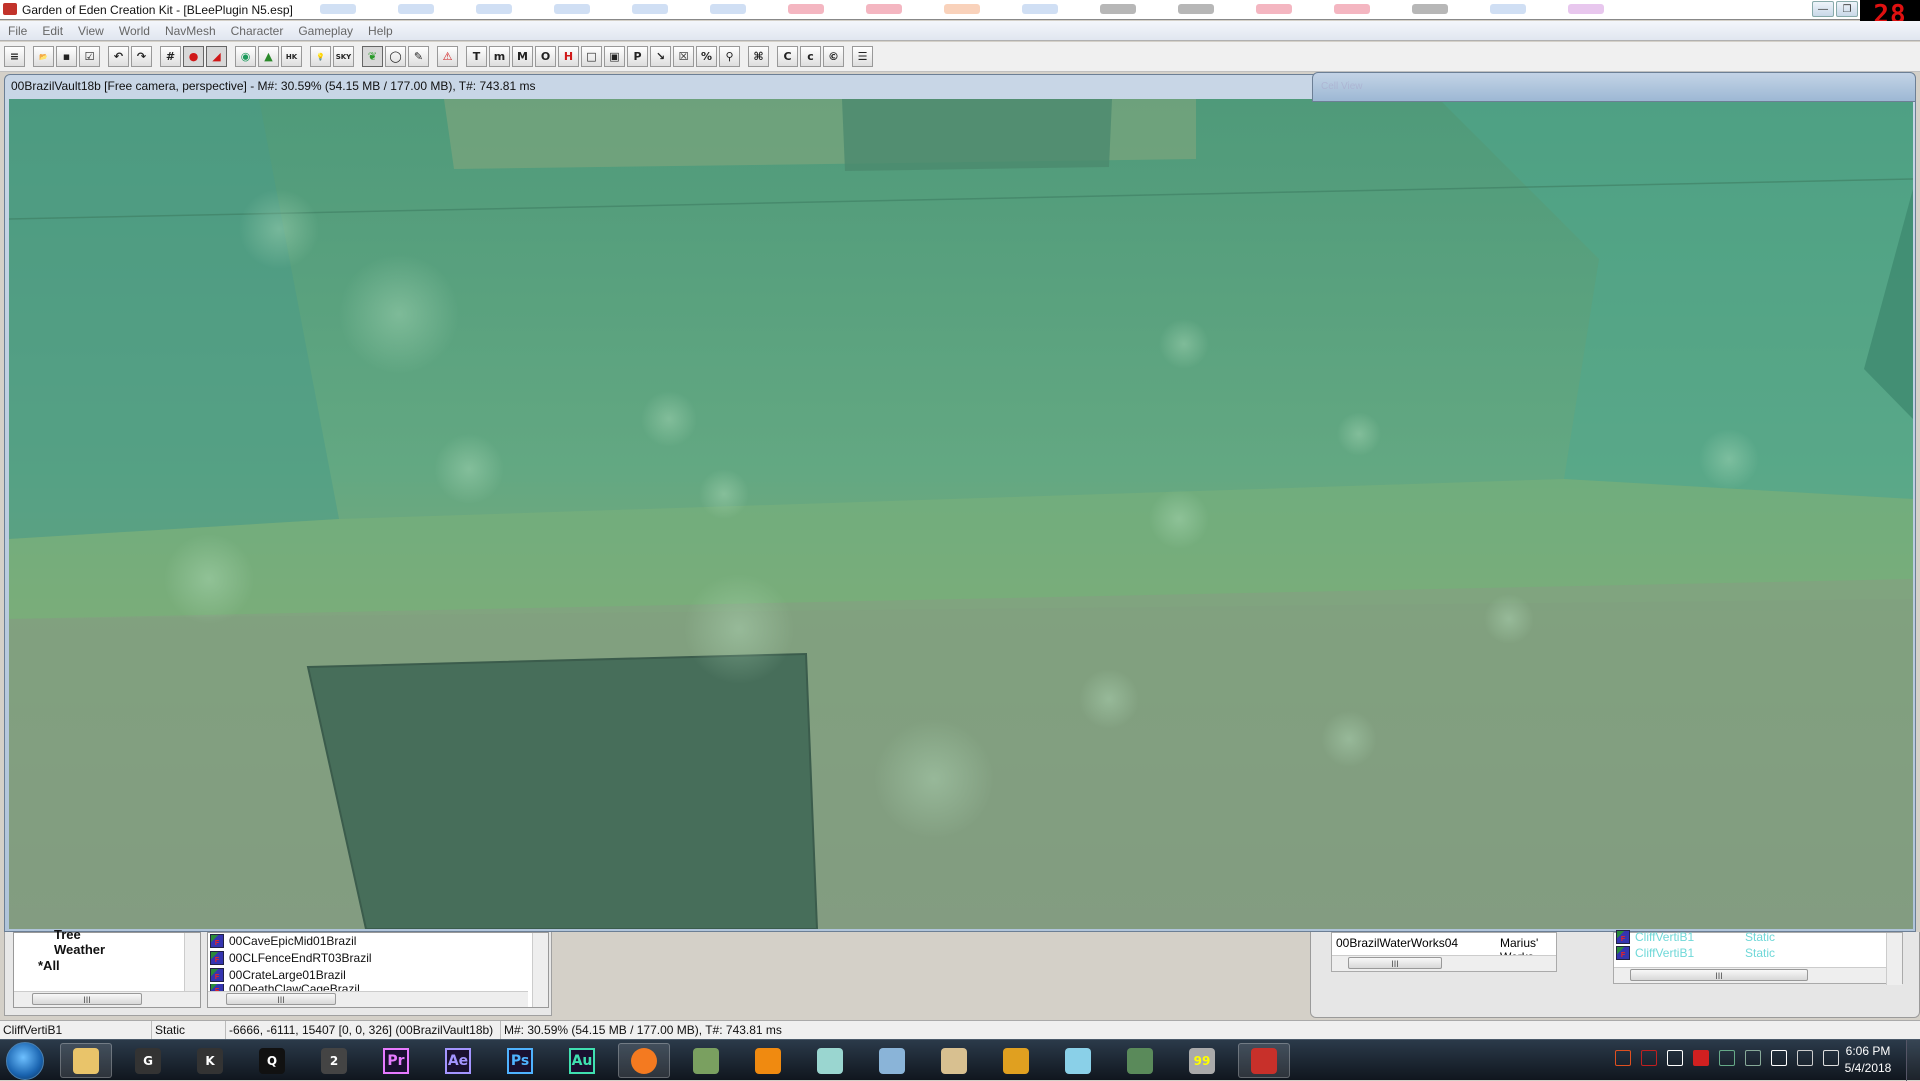 This screenshot has width=1920, height=1081. What do you see at coordinates (522, 56) in the screenshot?
I see `markers-button: M` at bounding box center [522, 56].